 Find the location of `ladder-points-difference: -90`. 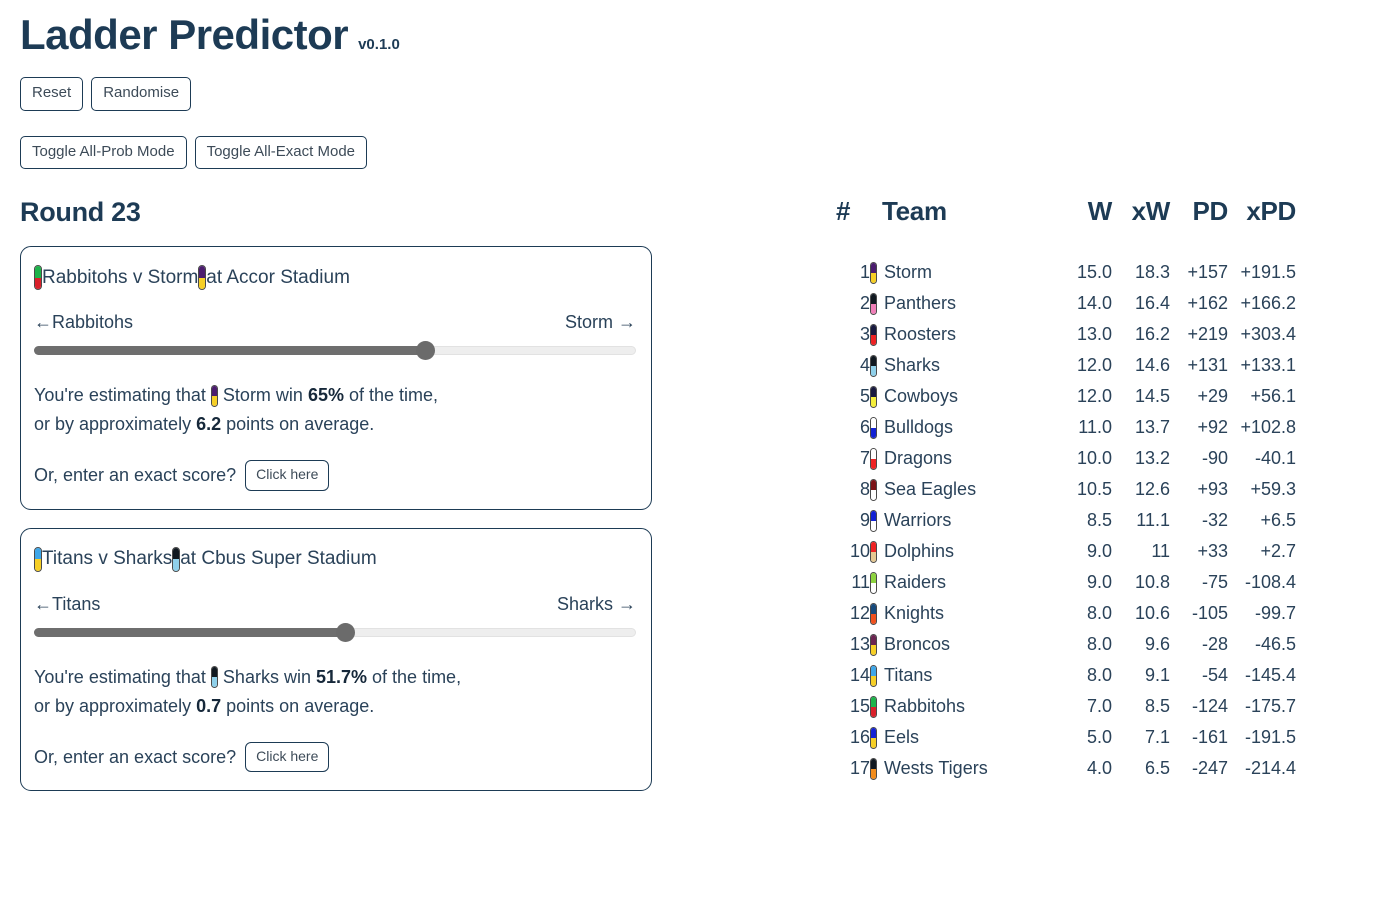

ladder-points-difference: -90 is located at coordinates (1214, 458).